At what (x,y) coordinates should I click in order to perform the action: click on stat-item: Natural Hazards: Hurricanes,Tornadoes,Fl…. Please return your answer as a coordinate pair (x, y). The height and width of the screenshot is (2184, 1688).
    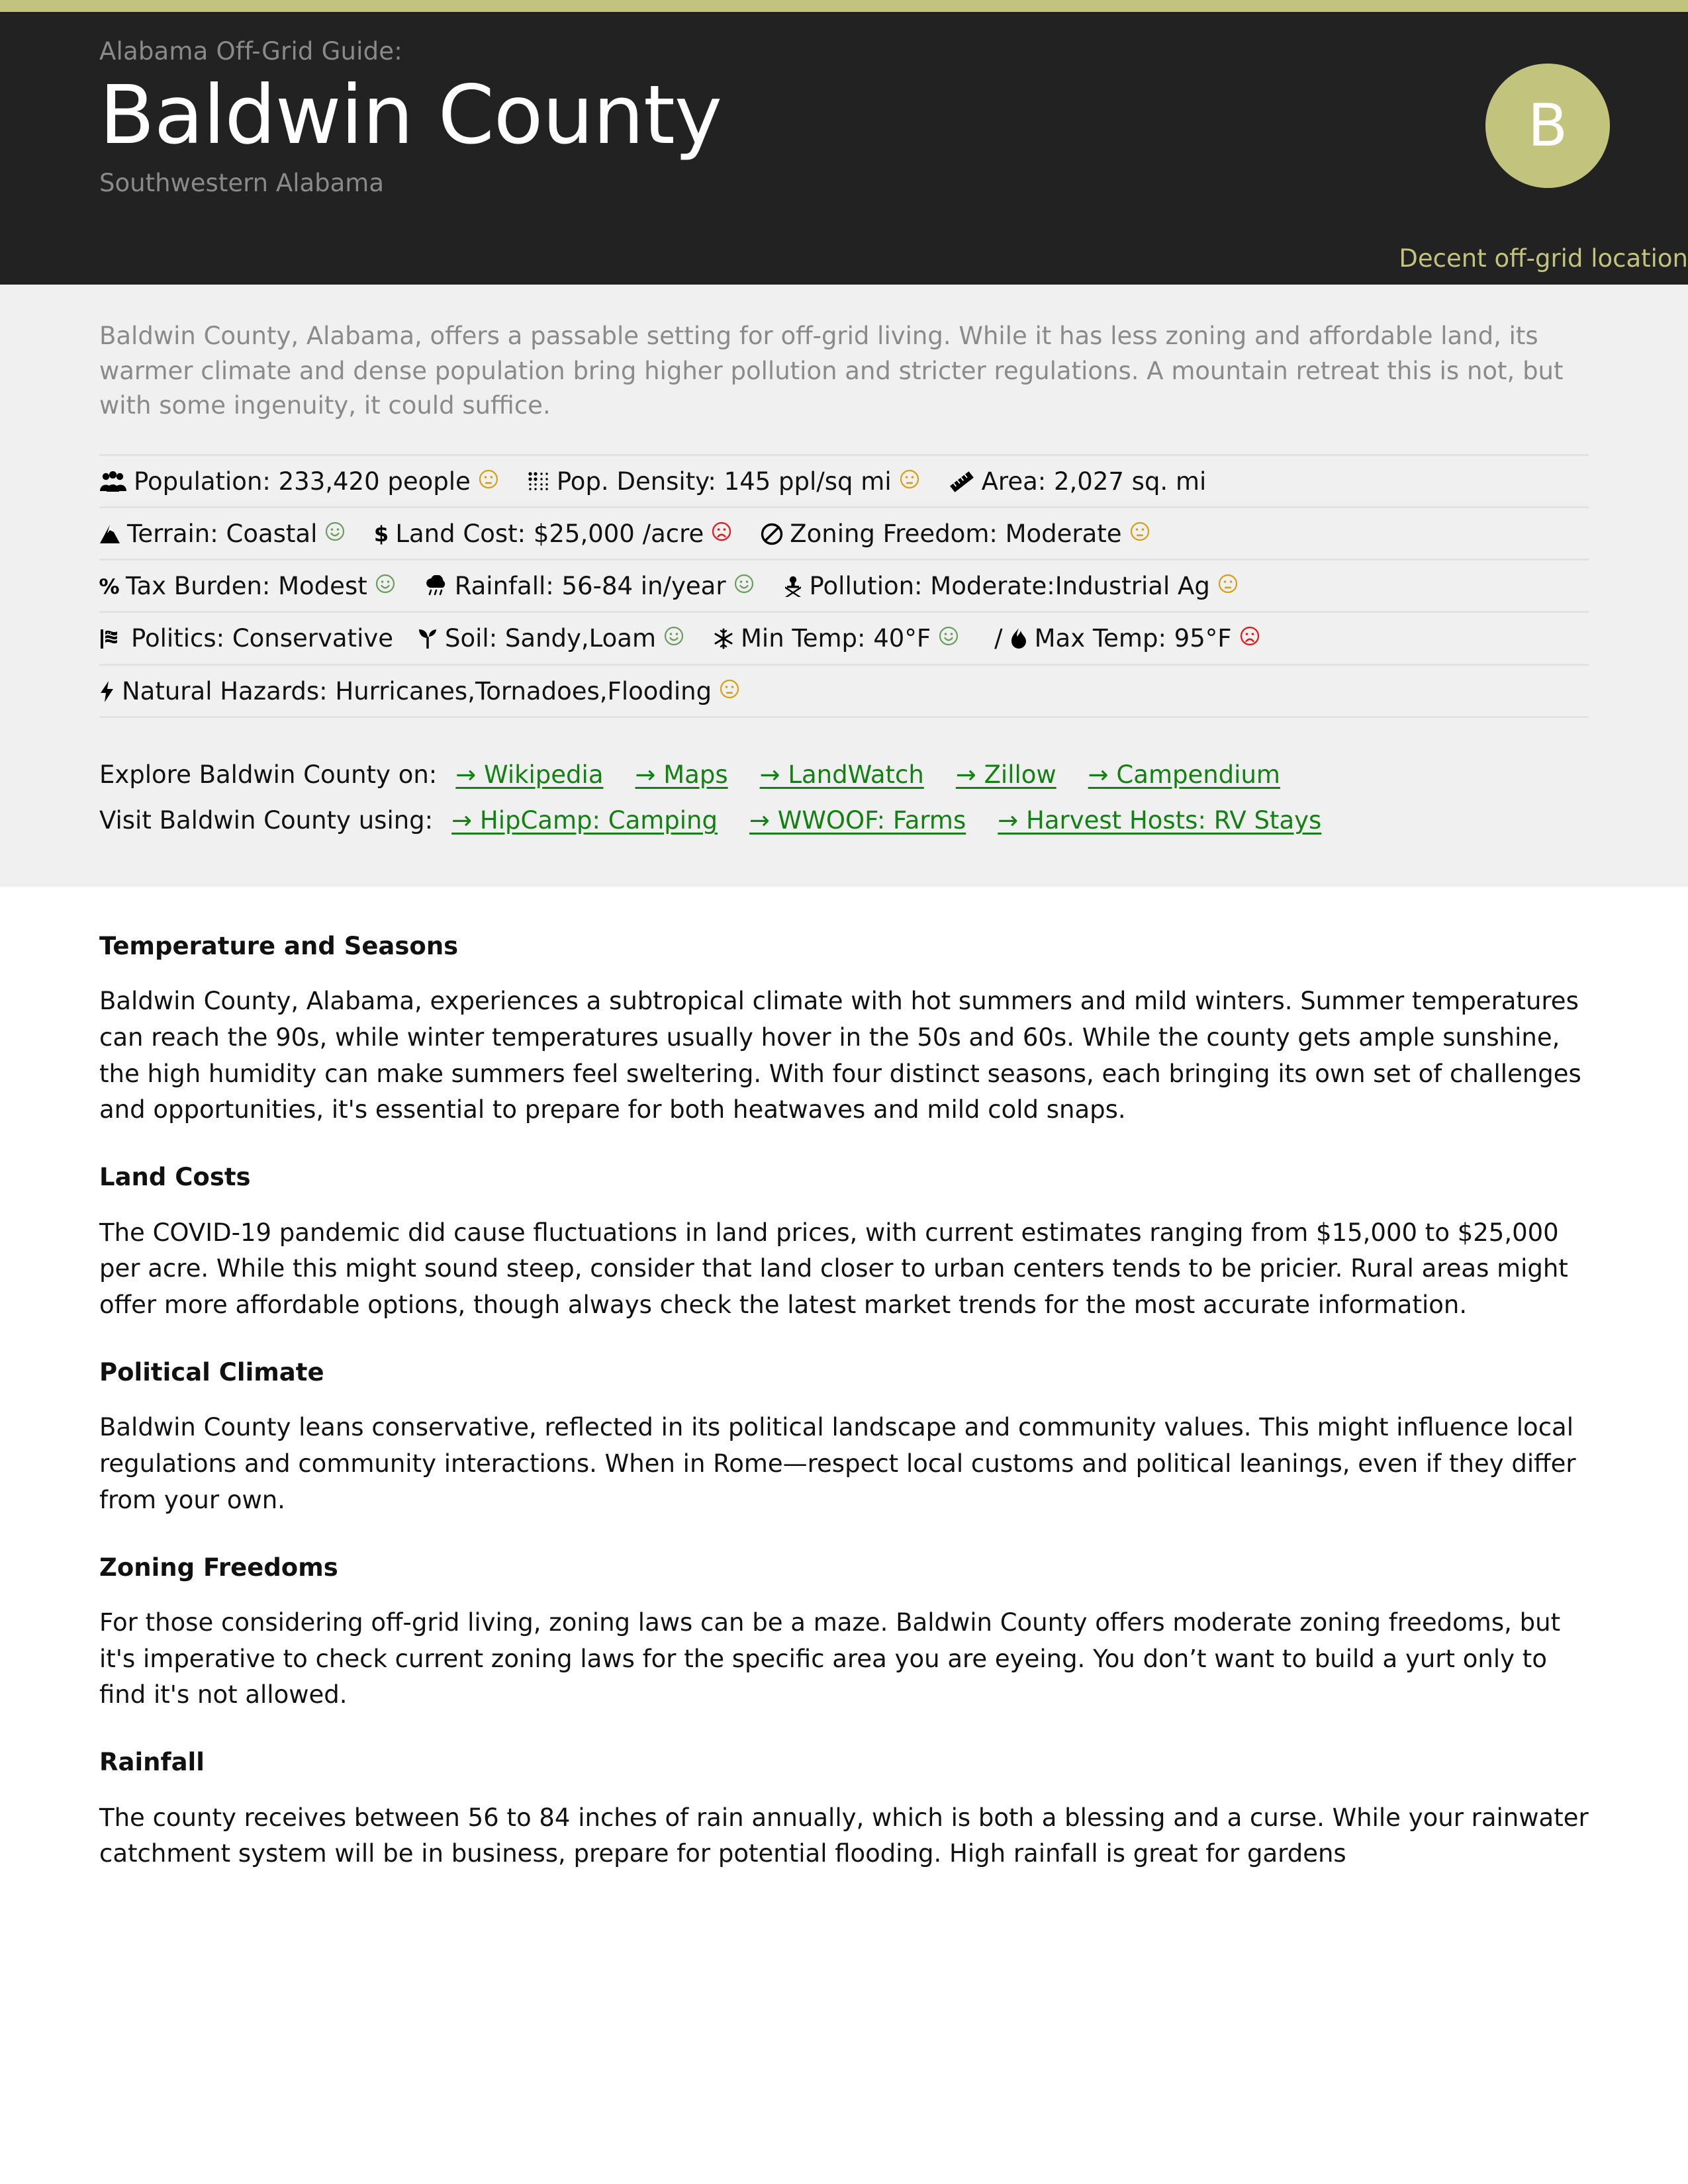
    Looking at the image, I should click on (422, 691).